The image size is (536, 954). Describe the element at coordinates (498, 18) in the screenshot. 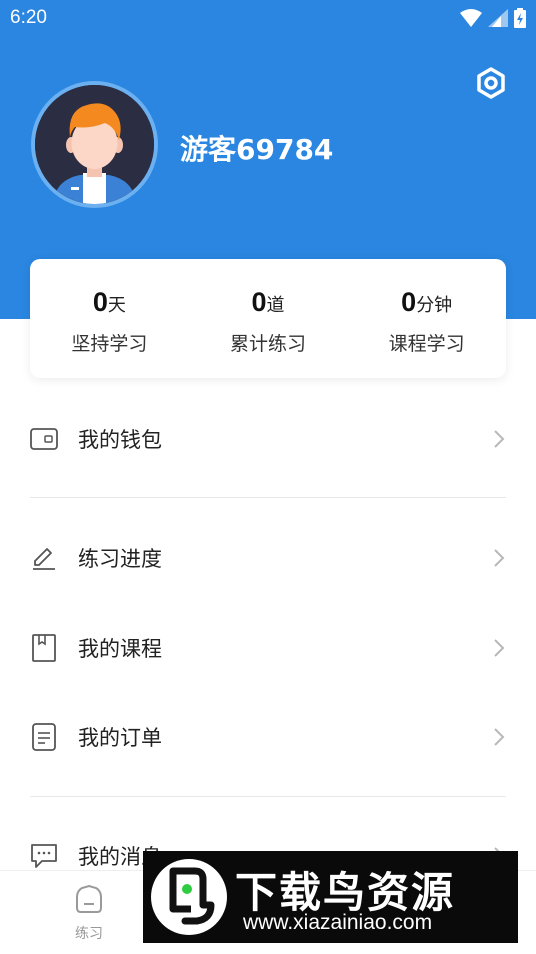

I see `signal-icon` at that location.